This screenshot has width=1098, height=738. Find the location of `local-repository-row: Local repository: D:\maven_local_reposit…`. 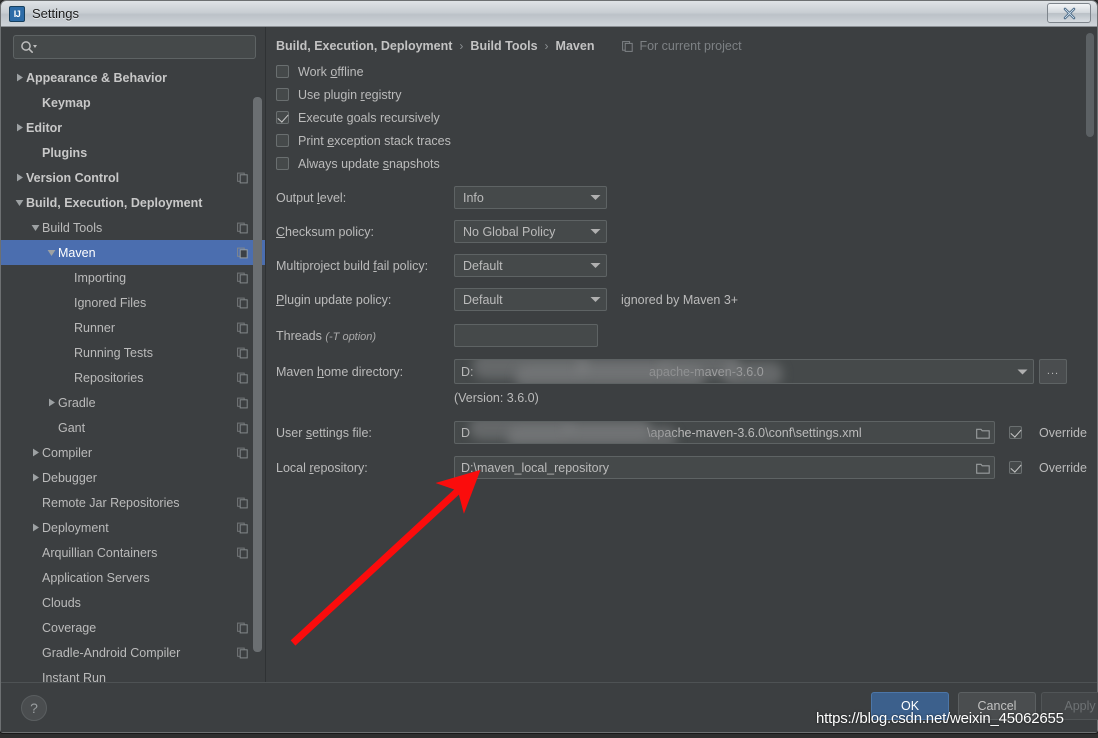

local-repository-row: Local repository: D:\maven_local_reposit… is located at coordinates (681, 467).